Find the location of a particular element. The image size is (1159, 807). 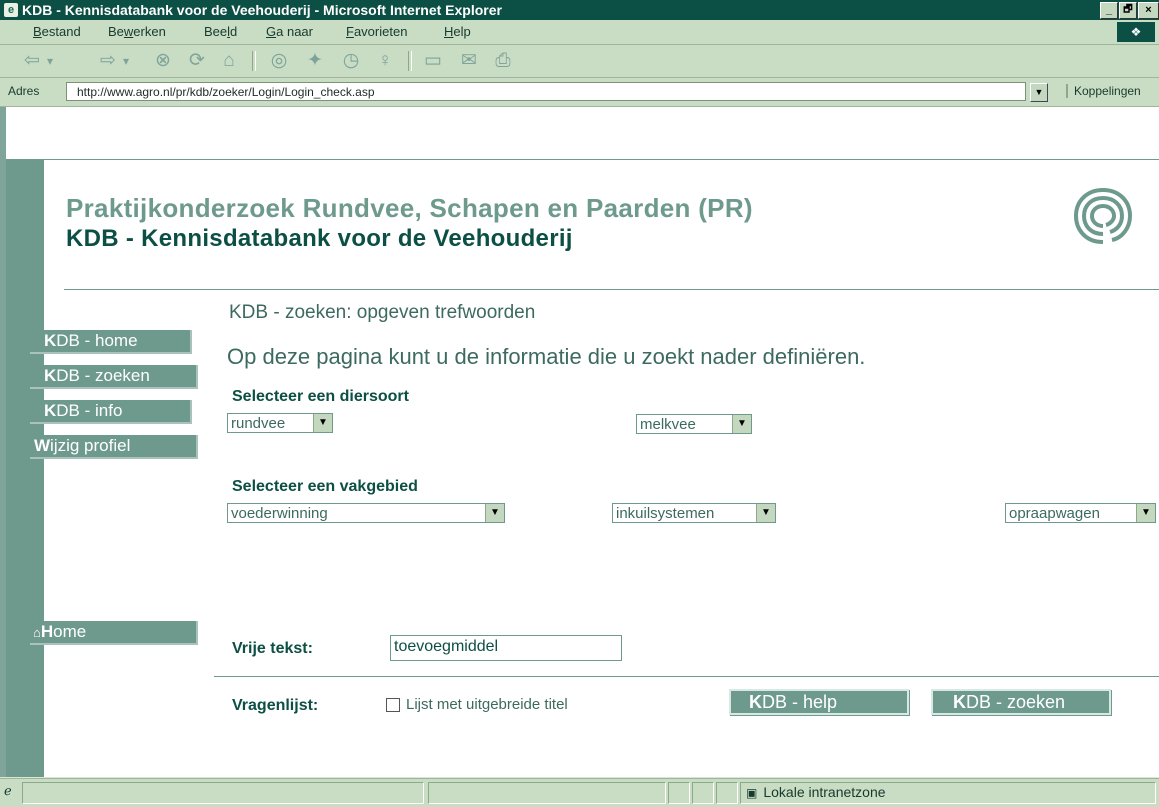

channels-icon: ♀ is located at coordinates (385, 61).